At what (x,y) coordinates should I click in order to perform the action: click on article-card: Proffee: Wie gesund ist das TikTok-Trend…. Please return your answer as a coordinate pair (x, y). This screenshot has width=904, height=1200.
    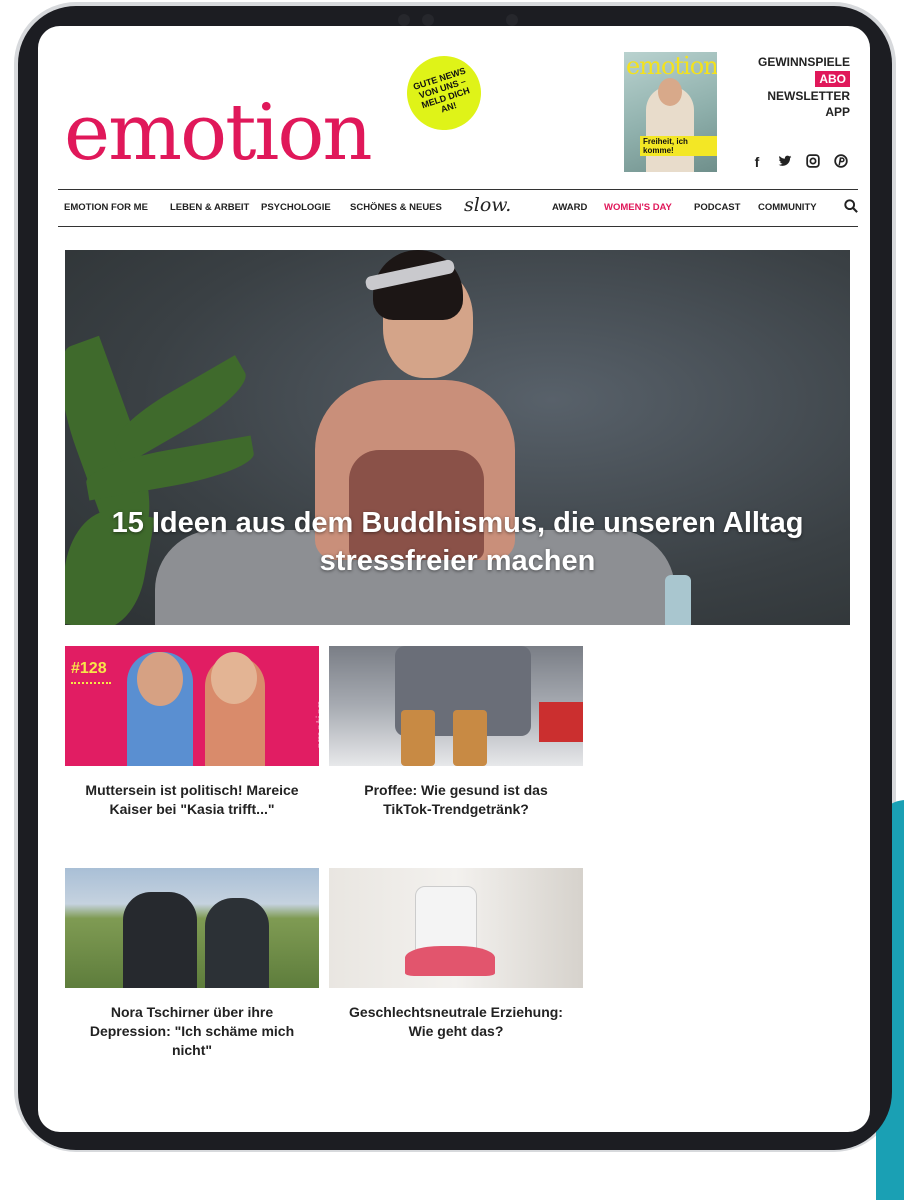
    Looking at the image, I should click on (456, 732).